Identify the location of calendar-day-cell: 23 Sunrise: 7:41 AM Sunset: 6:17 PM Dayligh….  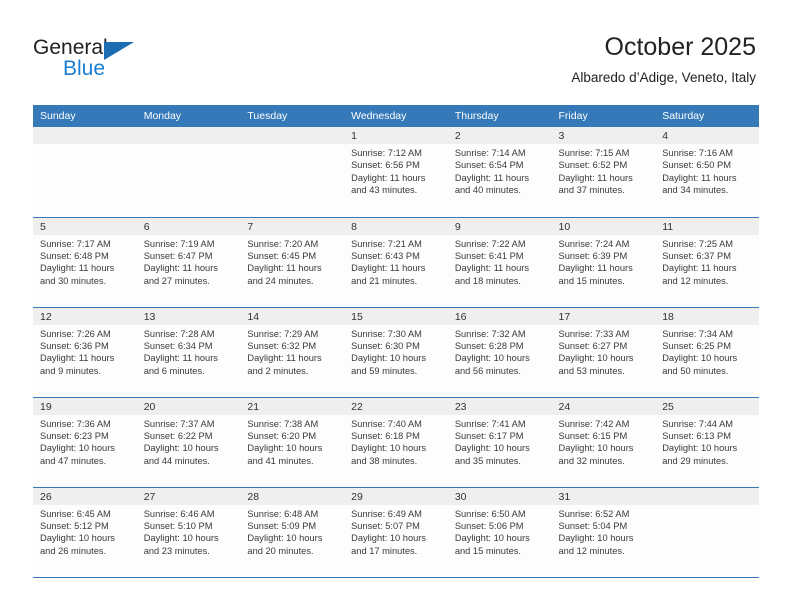
(499, 442).